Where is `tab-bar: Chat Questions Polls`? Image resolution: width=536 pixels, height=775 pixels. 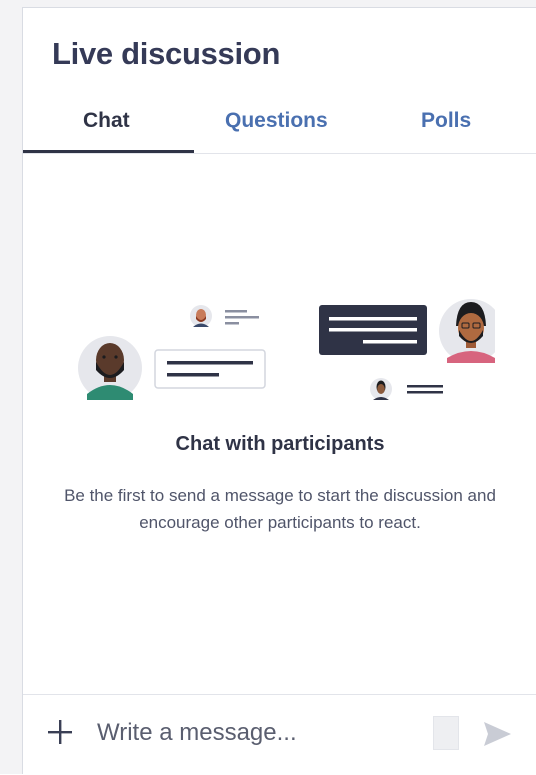 tab-bar: Chat Questions Polls is located at coordinates (279, 128).